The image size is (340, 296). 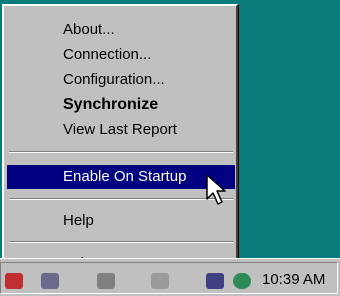 What do you see at coordinates (50, 281) in the screenshot?
I see `monitor-tray-icon` at bounding box center [50, 281].